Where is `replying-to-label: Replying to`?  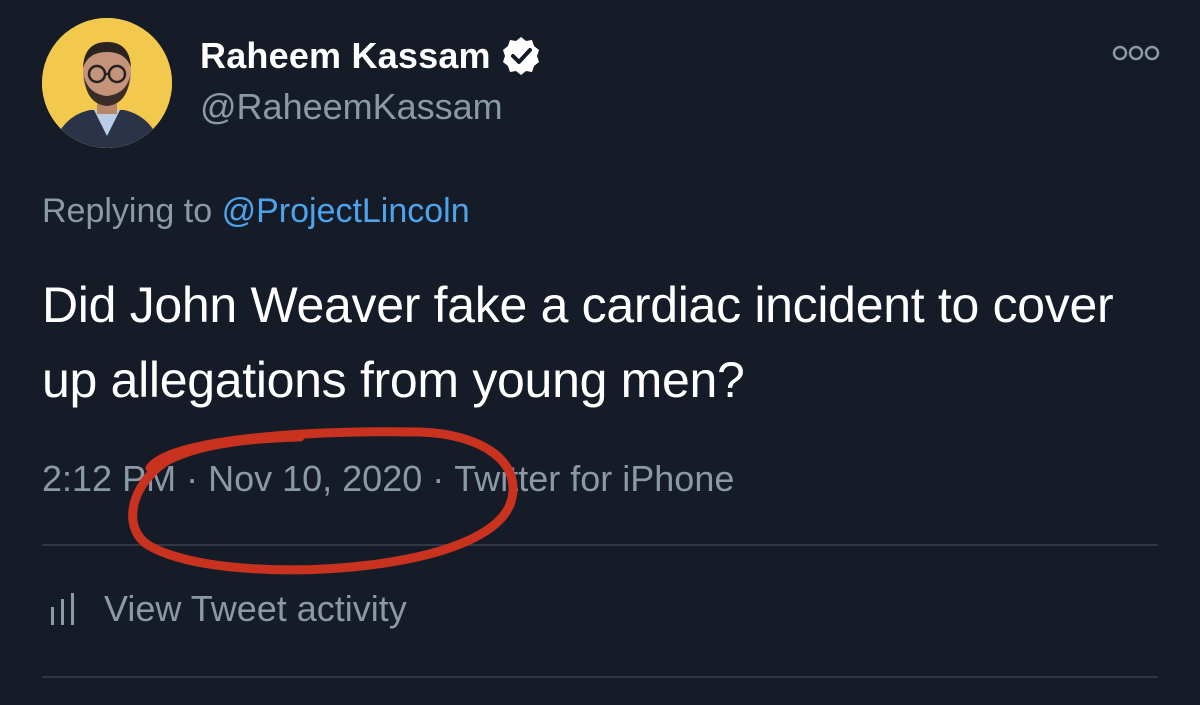 replying-to-label: Replying to is located at coordinates (127, 211).